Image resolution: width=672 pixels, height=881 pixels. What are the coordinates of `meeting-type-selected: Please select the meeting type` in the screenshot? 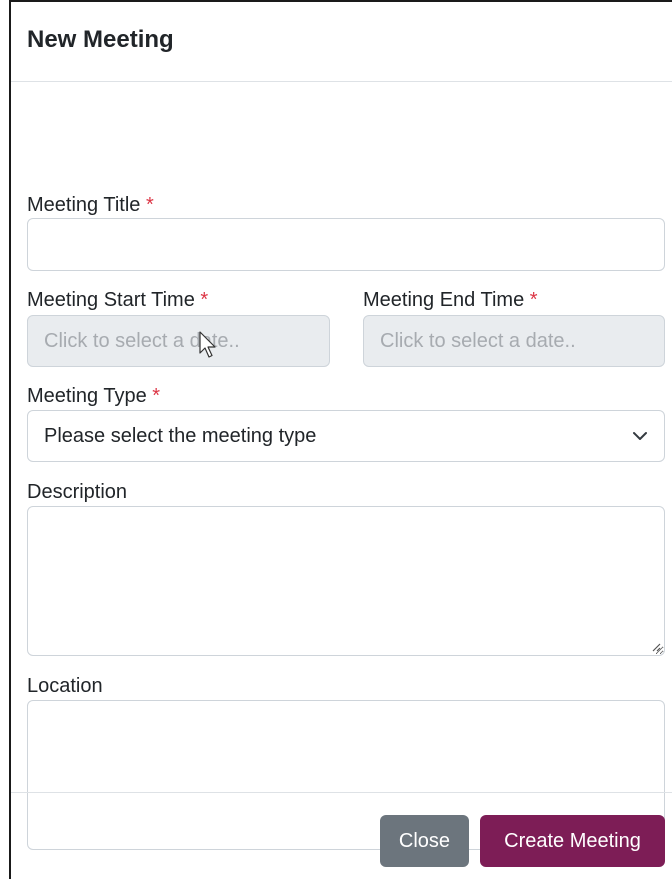 It's located at (180, 435).